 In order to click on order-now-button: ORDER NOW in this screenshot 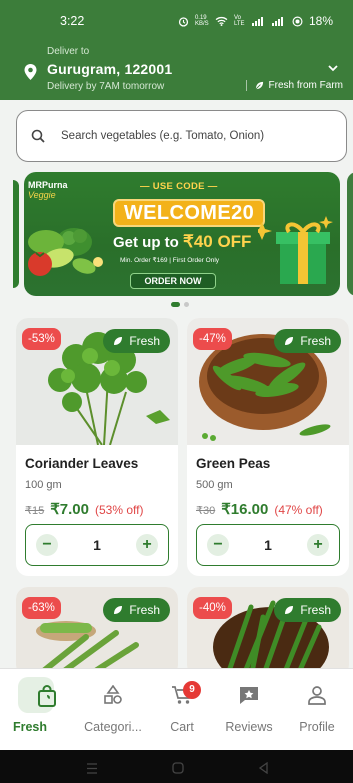, I will do `click(173, 281)`.